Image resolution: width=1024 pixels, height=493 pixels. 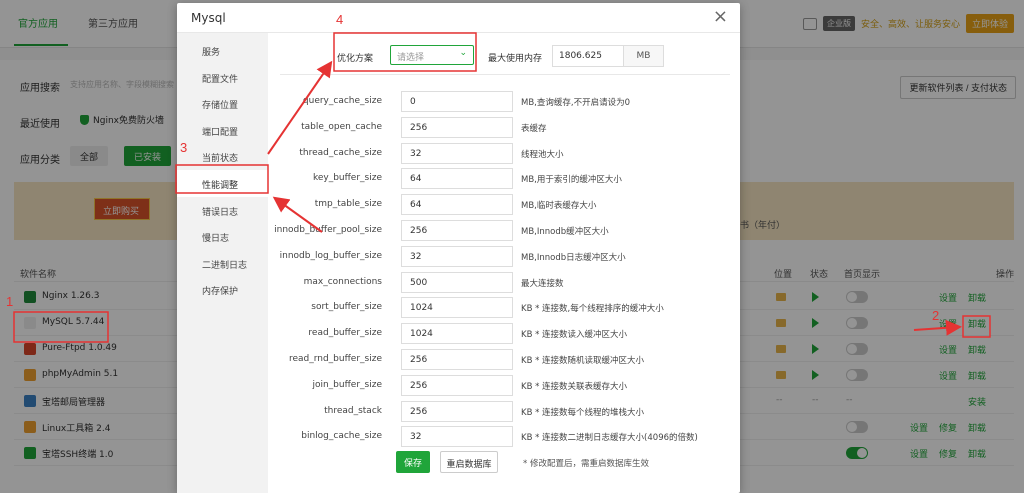 What do you see at coordinates (575, 103) in the screenshot?
I see `param-description: MB,查询缓存,不开启请设为0` at bounding box center [575, 103].